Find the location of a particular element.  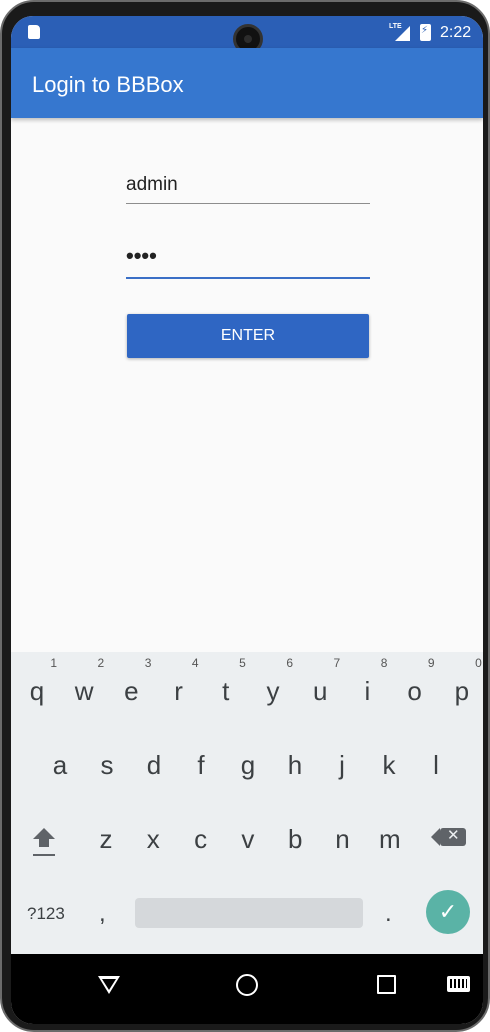

key-label: i is located at coordinates (367, 691).